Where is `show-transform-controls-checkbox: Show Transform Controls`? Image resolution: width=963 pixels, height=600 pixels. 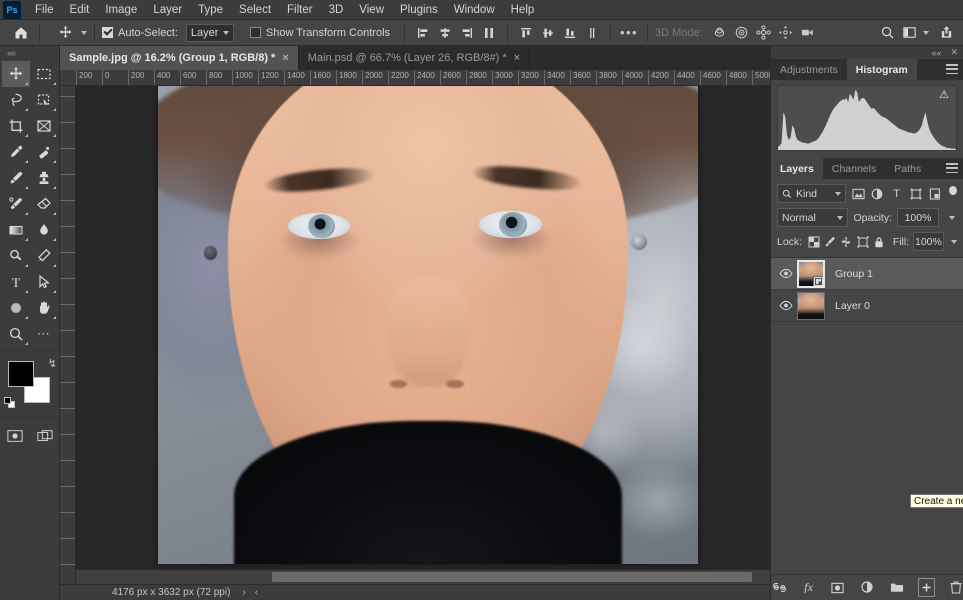 show-transform-controls-checkbox: Show Transform Controls is located at coordinates (319, 33).